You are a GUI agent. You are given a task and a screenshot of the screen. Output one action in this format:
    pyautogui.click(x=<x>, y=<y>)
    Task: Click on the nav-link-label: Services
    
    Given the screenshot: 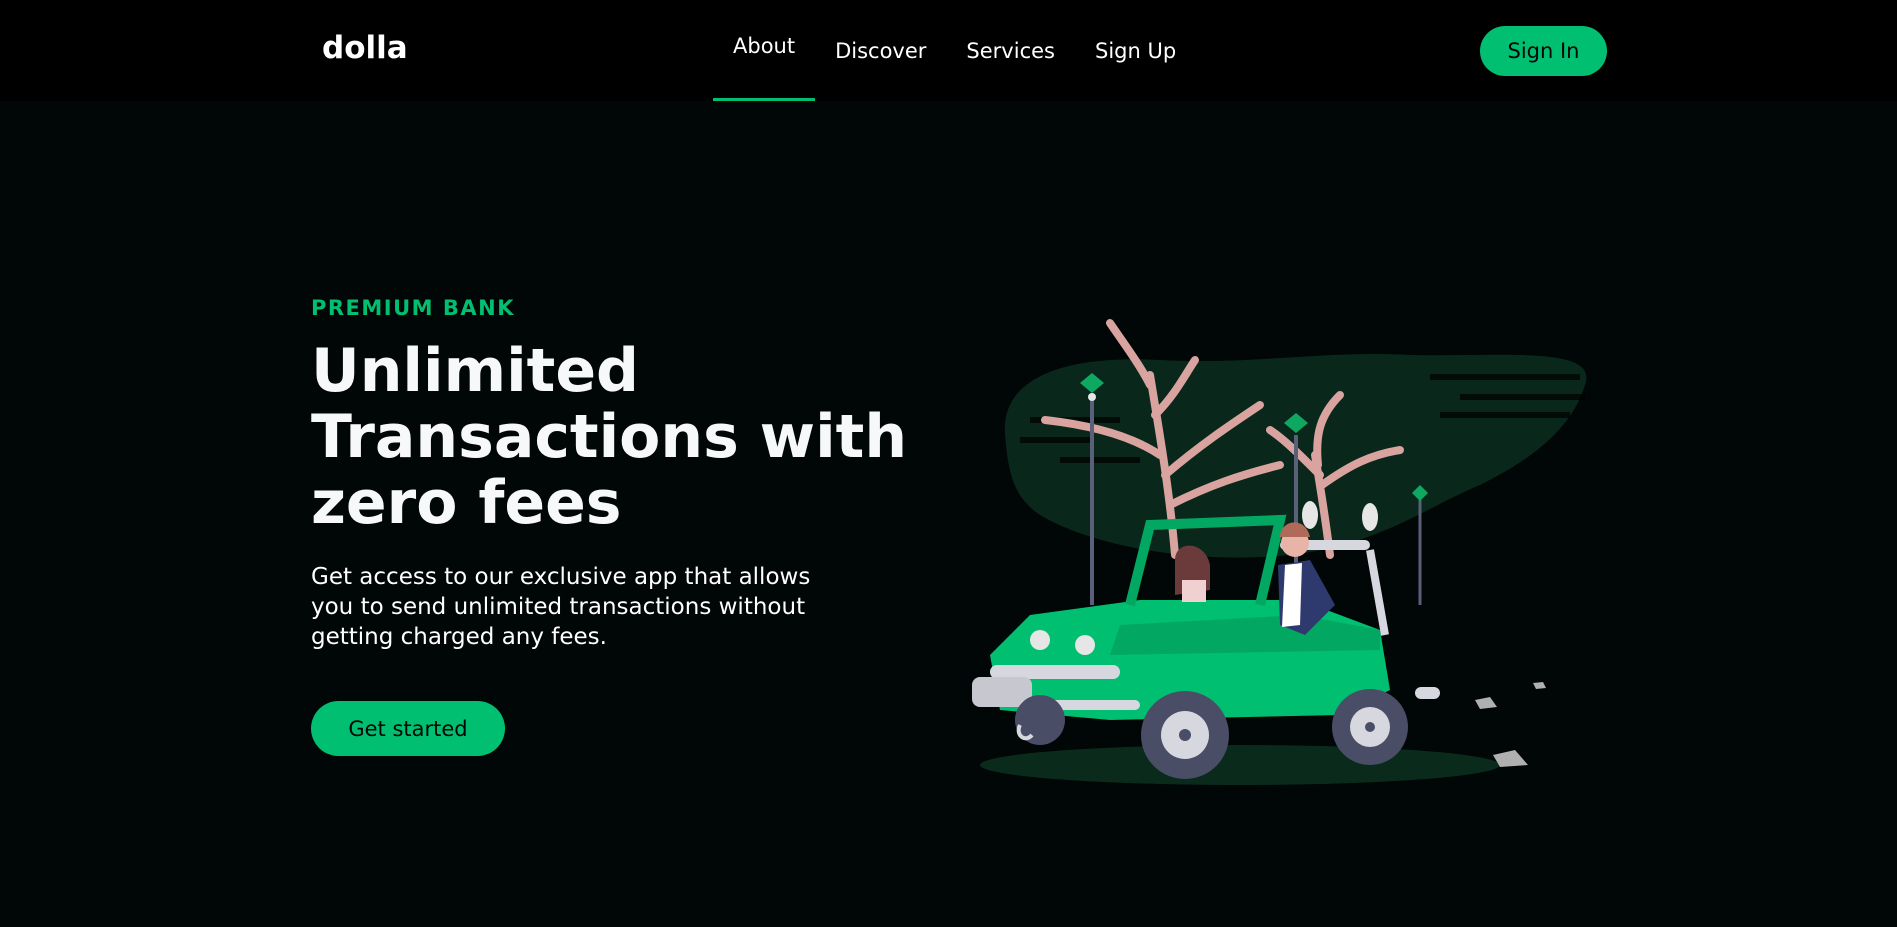 What is the action you would take?
    pyautogui.click(x=1010, y=50)
    